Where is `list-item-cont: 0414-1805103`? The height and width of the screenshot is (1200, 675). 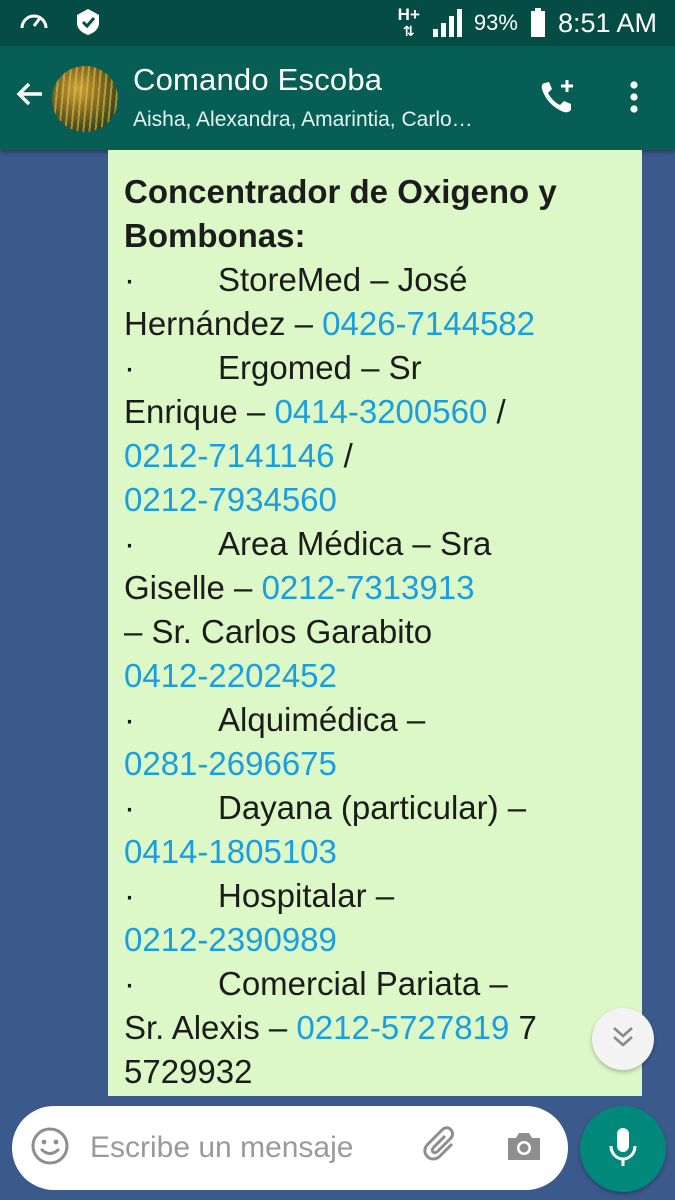
list-item-cont: 0414-1805103 is located at coordinates (376, 852).